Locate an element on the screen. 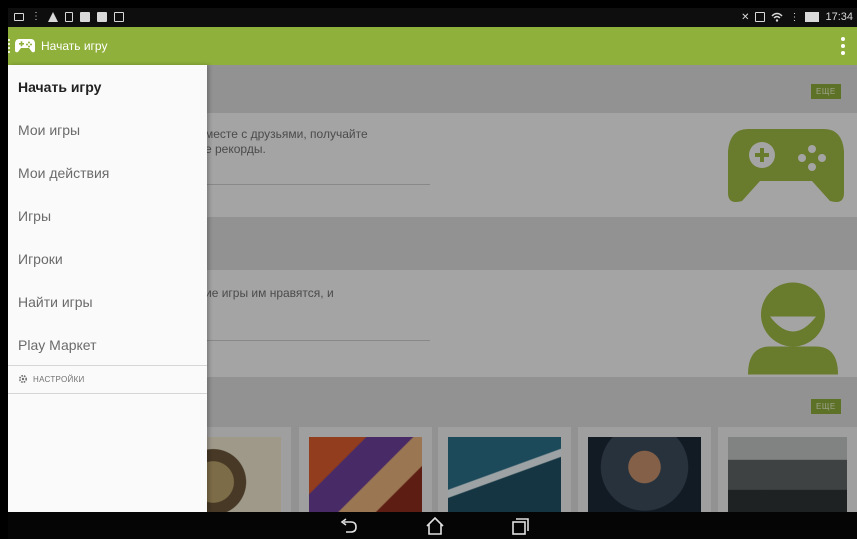  settings-label: НАСТРОЙКИ is located at coordinates (59, 379).